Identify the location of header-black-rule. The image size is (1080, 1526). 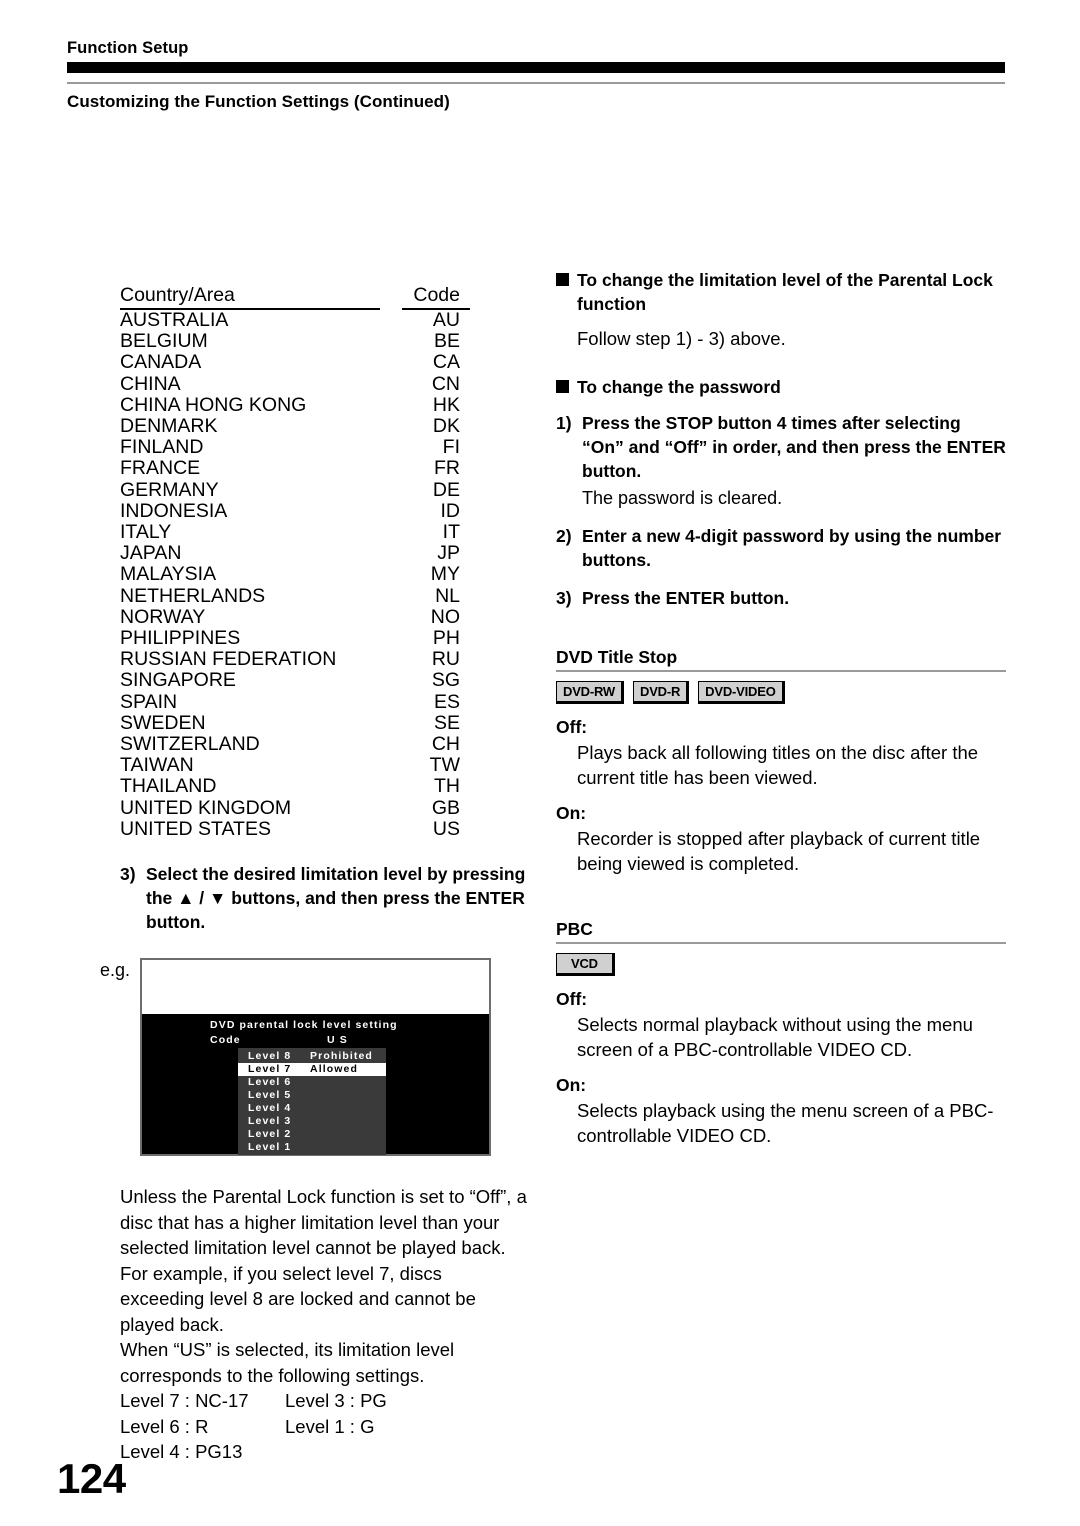
(536, 67).